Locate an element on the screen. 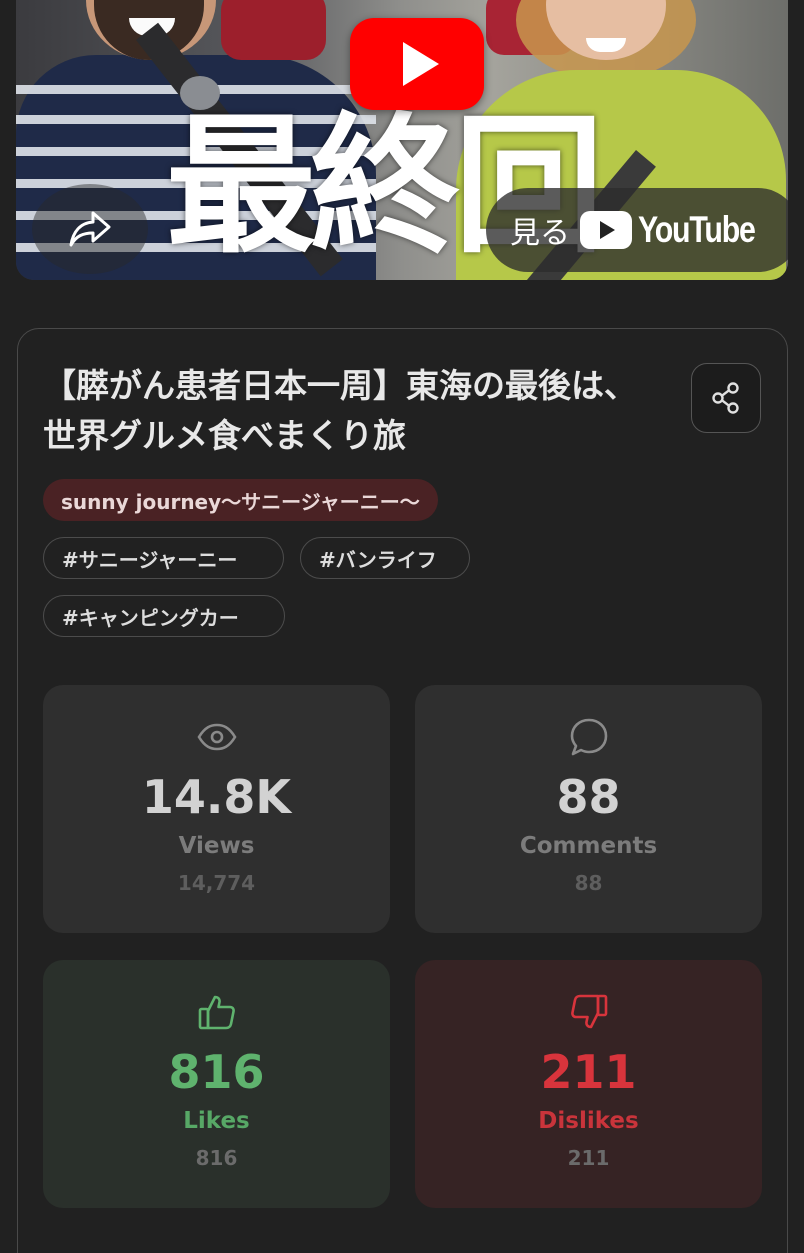 The height and width of the screenshot is (1253, 804). share-arrow-icon is located at coordinates (90, 229).